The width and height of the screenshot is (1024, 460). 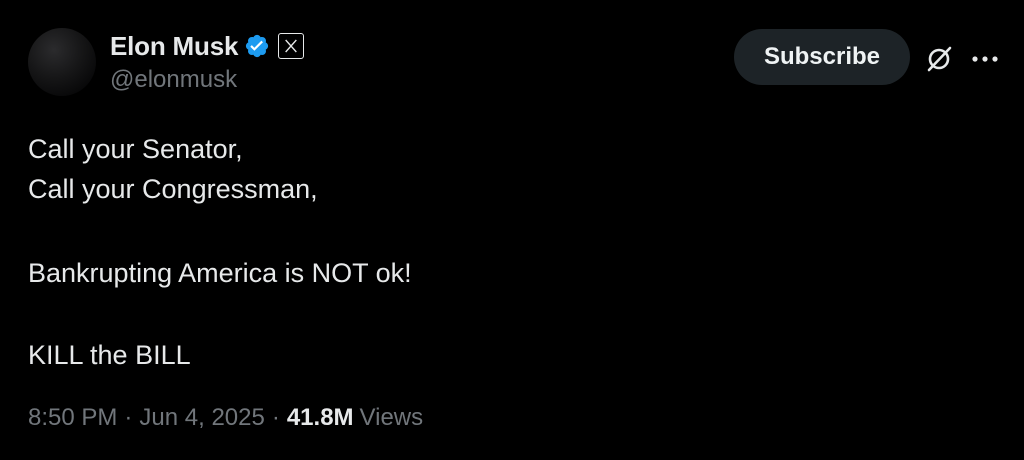 I want to click on post-meta: 8:50 PM · Jun 4, 2025 · 41.8M Views, so click(x=225, y=418).